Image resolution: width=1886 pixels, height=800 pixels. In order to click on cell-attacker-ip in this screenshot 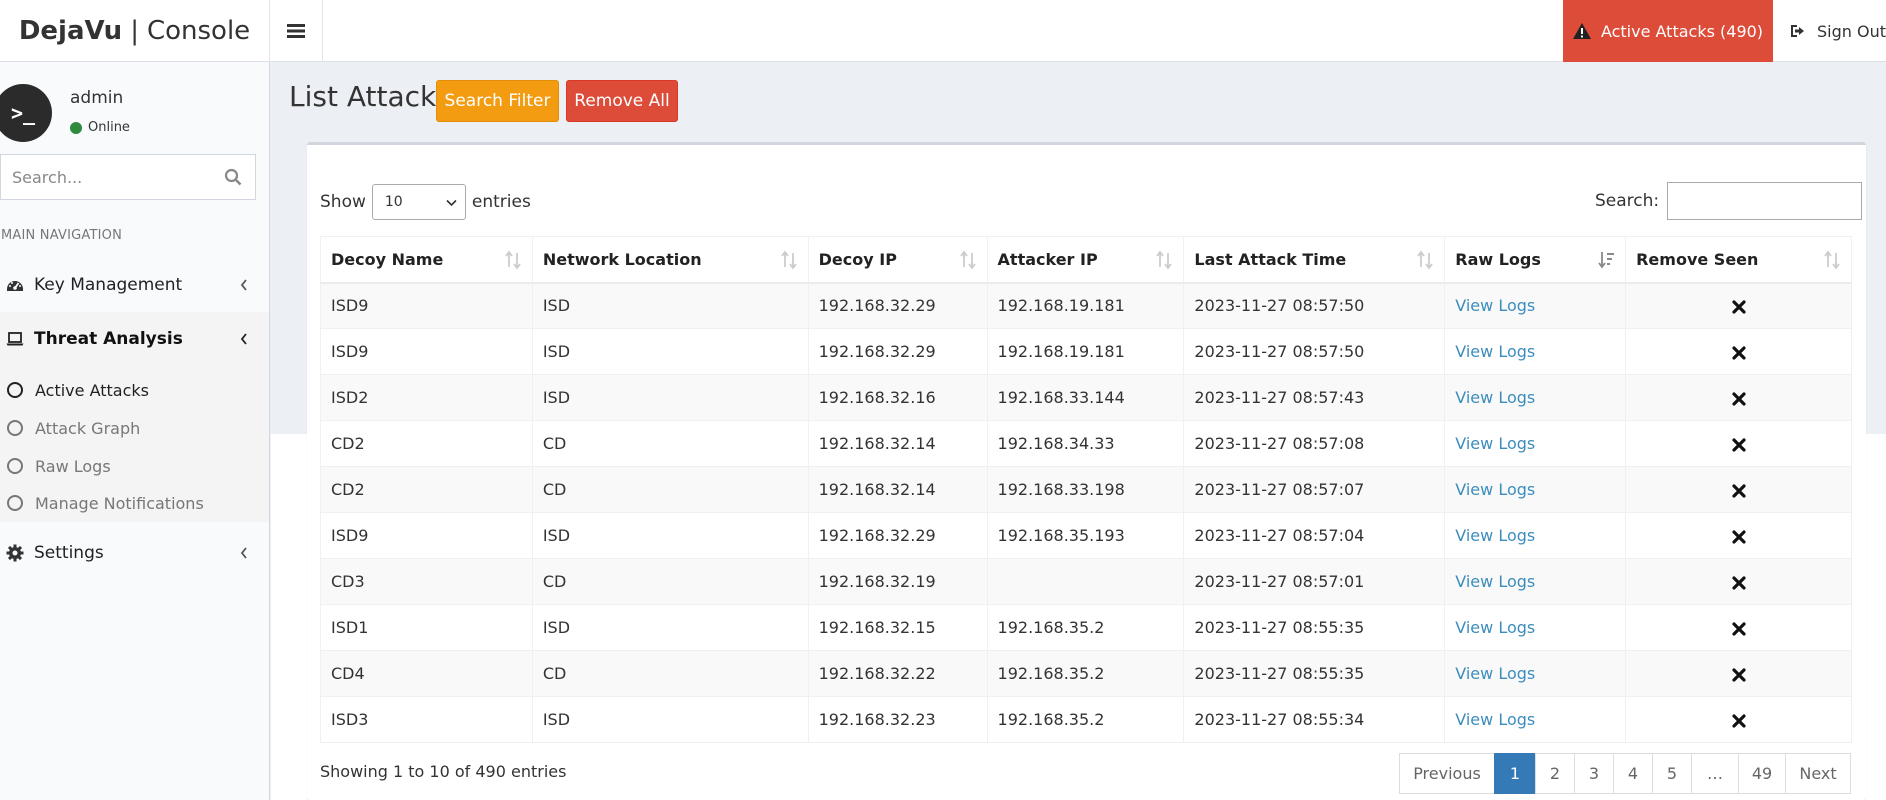, I will do `click(1085, 581)`.